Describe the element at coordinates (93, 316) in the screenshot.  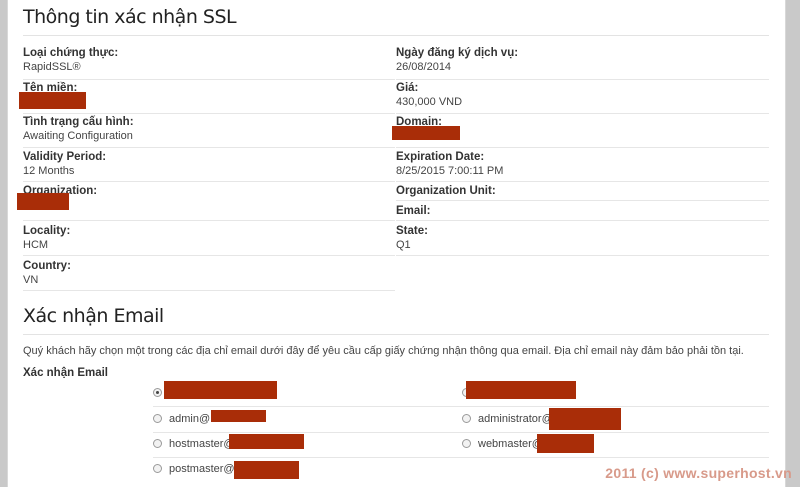
I see `email-confirm-heading: Xác nhận Email` at that location.